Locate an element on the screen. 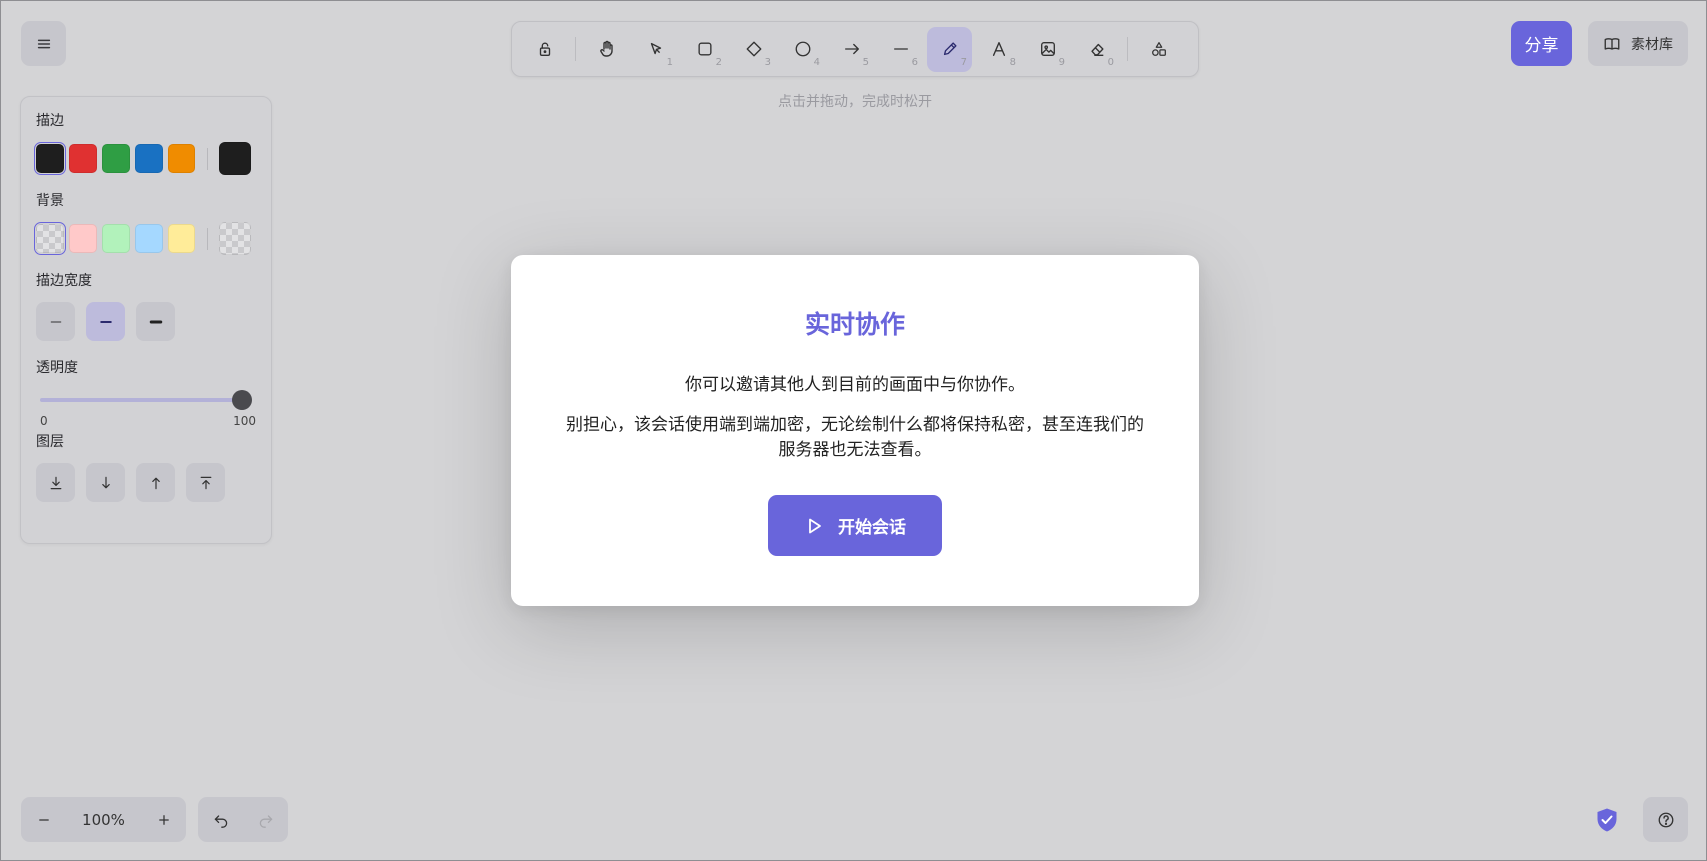 The height and width of the screenshot is (861, 1707). opacity-label: 透明度 is located at coordinates (57, 368).